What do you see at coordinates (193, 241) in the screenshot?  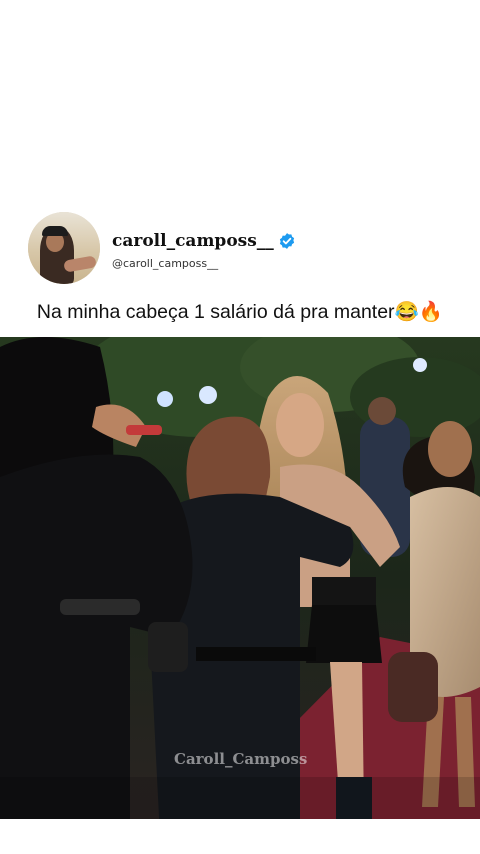 I see `display-name: caroll_camposs__` at bounding box center [193, 241].